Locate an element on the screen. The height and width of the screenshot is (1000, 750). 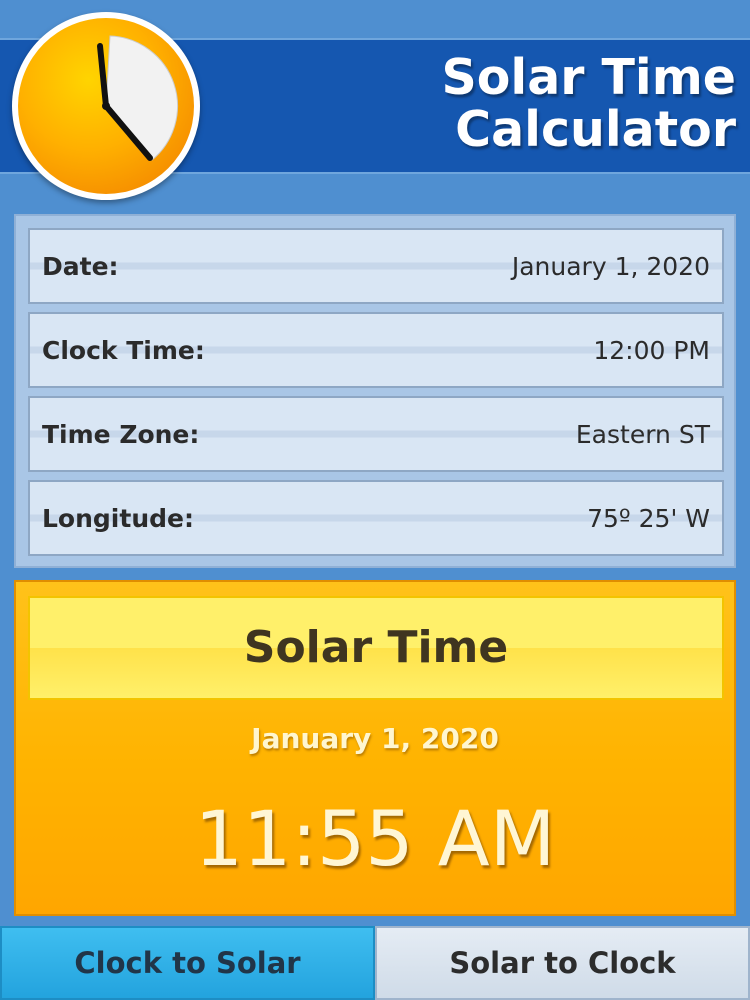
longitude-label: Longitude: is located at coordinates (118, 518).